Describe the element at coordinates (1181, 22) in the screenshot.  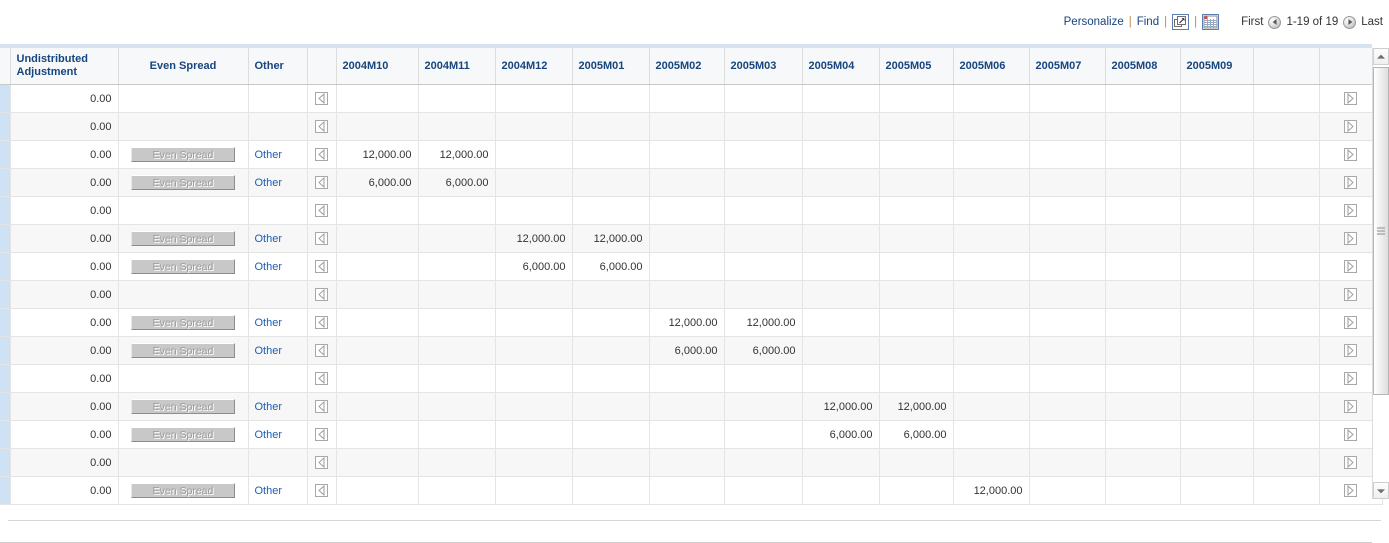
I see `expand-to-new-window-icon` at that location.